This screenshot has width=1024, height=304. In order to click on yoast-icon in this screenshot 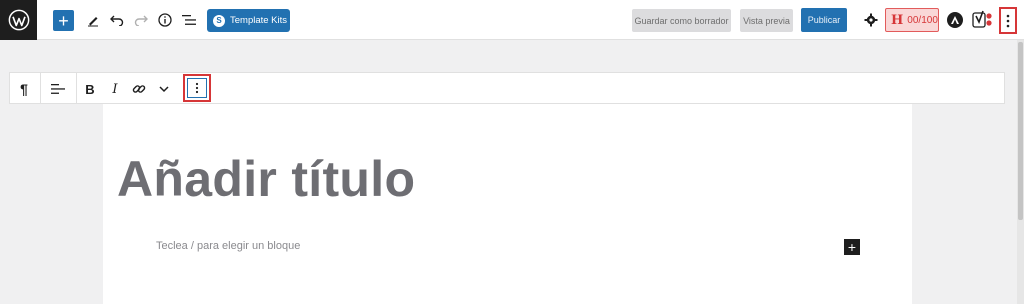, I will do `click(982, 19)`.